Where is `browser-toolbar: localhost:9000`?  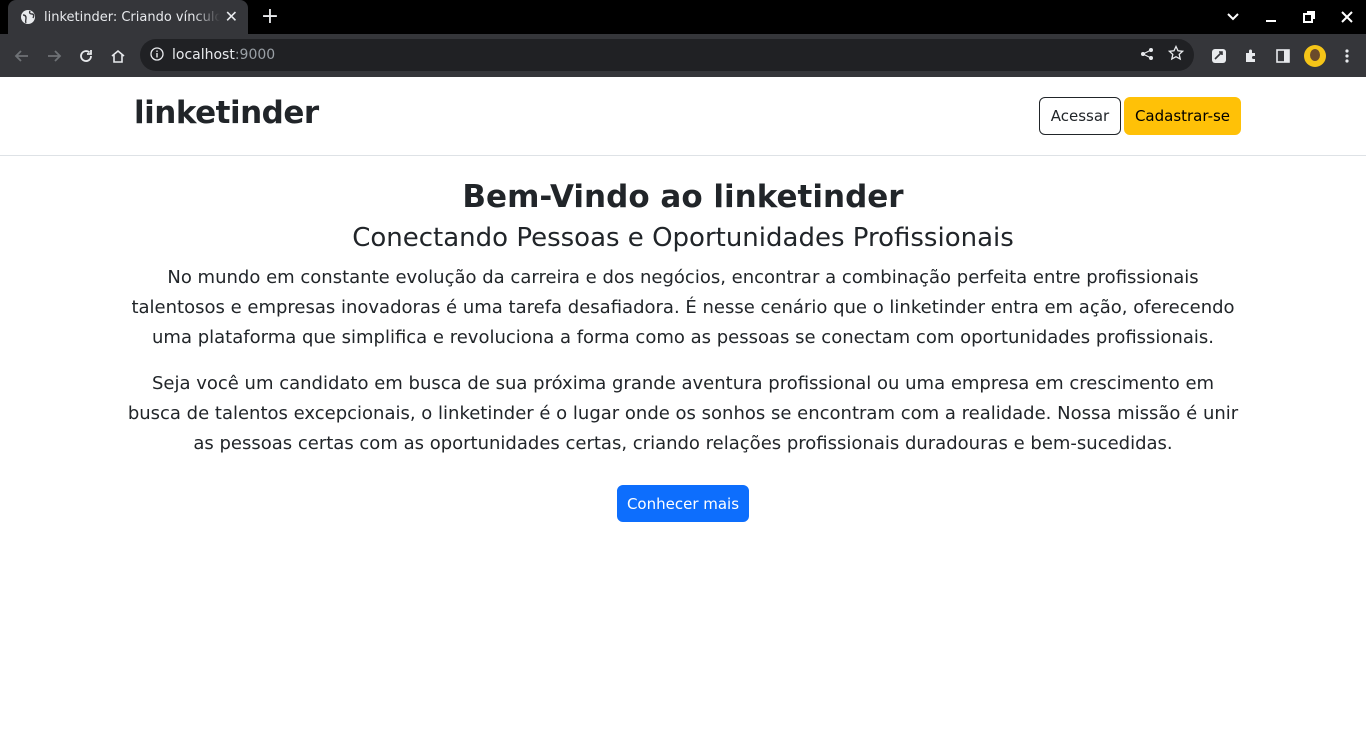 browser-toolbar: localhost:9000 is located at coordinates (683, 55).